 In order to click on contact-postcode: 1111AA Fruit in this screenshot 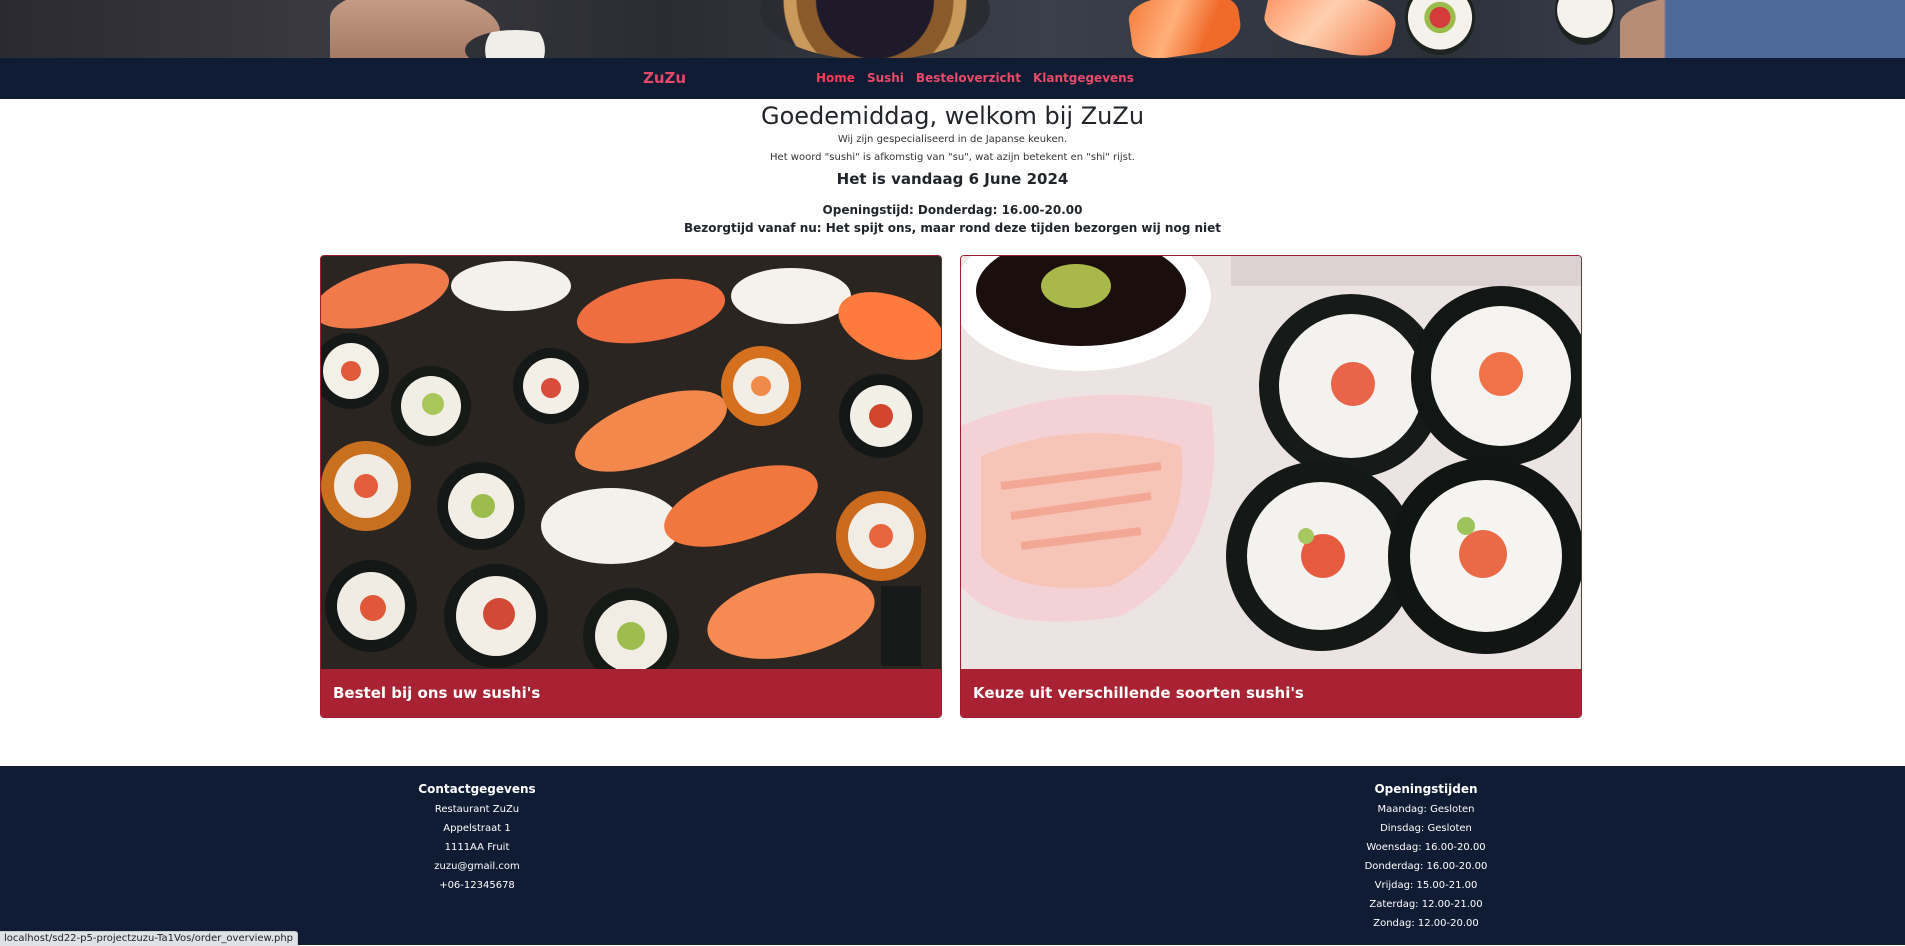, I will do `click(477, 847)`.